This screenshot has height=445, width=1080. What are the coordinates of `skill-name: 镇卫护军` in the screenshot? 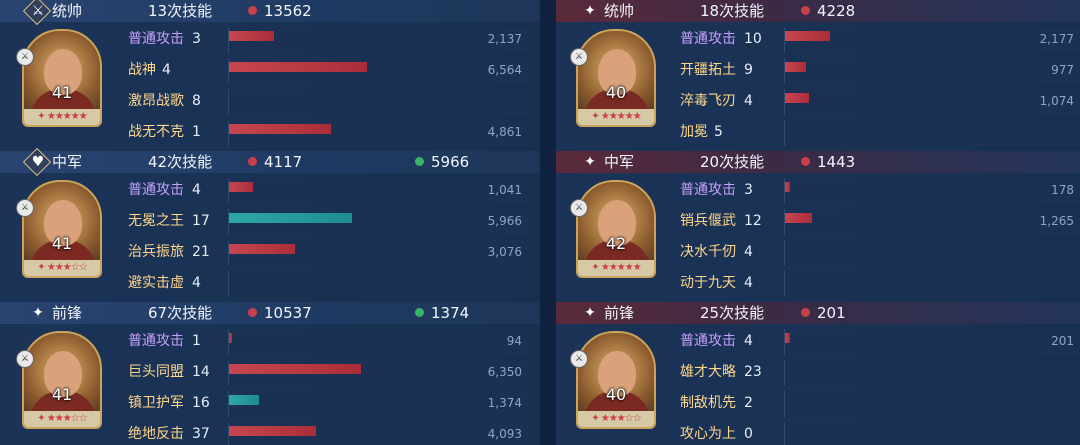 It's located at (156, 403).